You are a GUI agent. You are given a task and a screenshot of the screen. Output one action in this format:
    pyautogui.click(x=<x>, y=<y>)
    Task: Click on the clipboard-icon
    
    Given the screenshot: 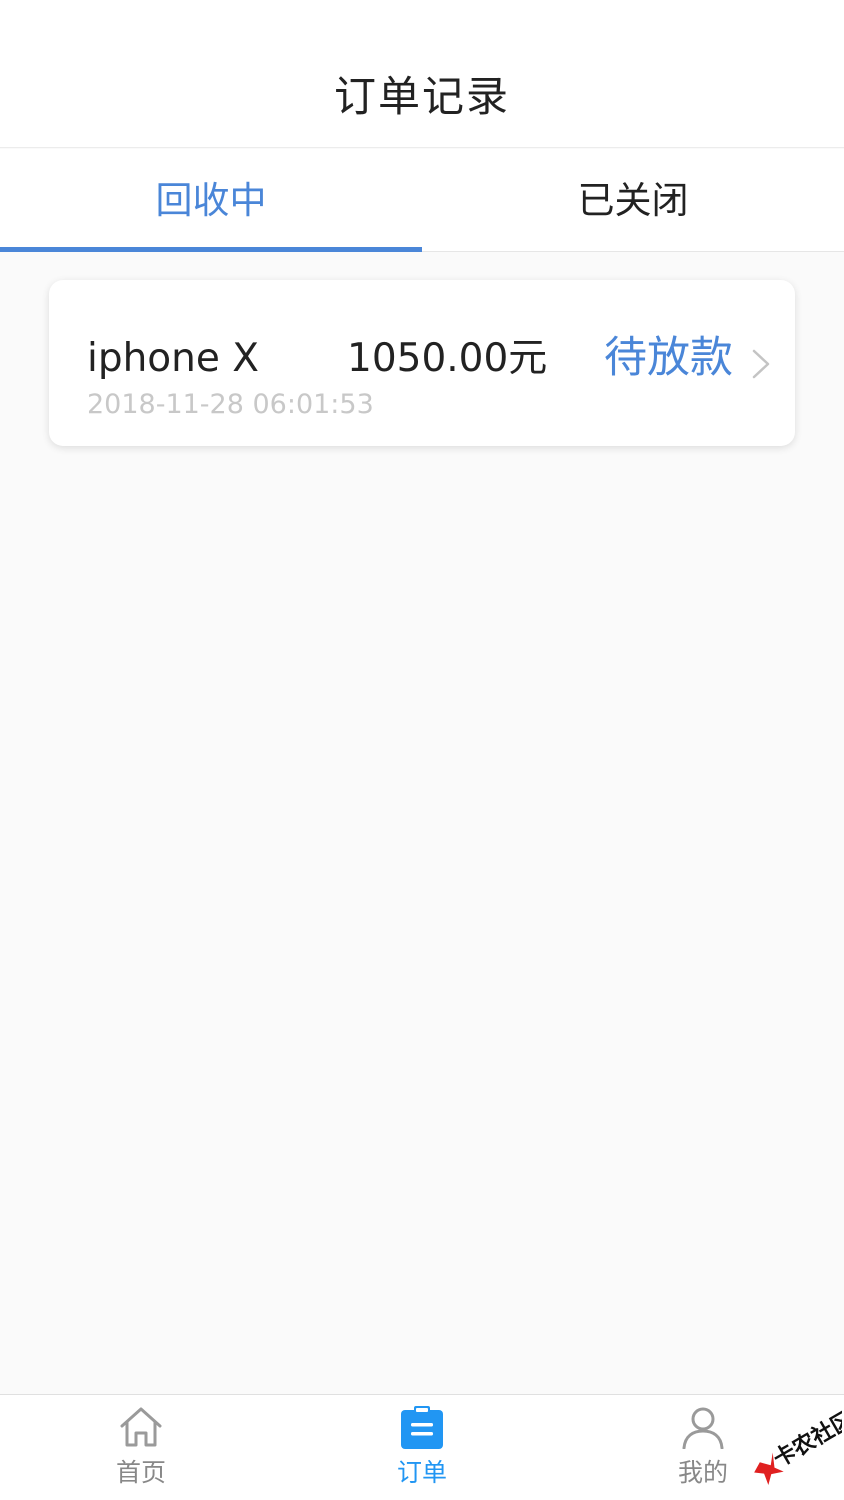 What is the action you would take?
    pyautogui.click(x=422, y=1427)
    